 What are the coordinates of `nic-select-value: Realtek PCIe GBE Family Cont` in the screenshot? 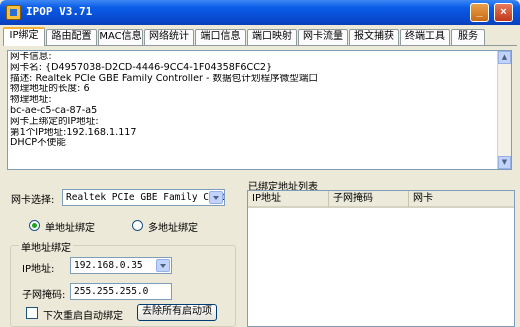 It's located at (145, 197).